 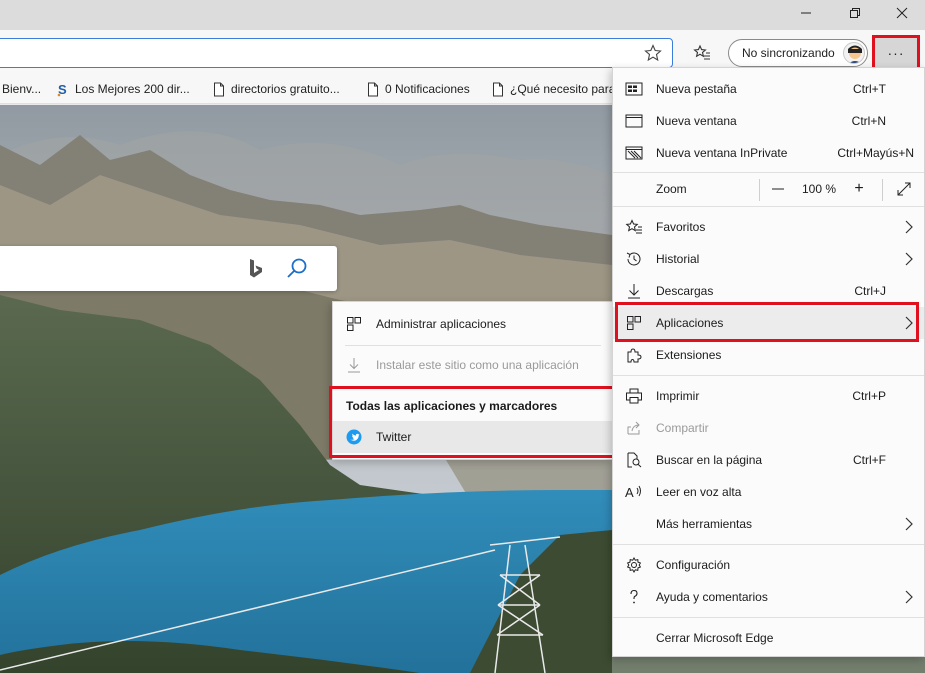 What do you see at coordinates (653, 53) in the screenshot?
I see `add-favorite-star-icon` at bounding box center [653, 53].